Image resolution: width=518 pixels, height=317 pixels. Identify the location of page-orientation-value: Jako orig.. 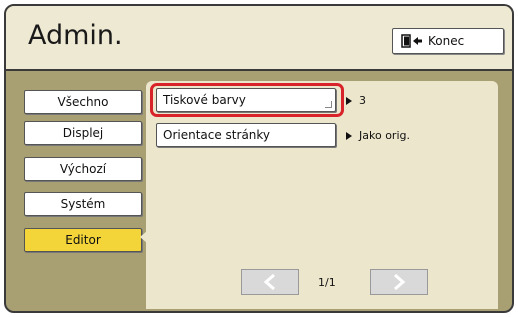
(378, 135).